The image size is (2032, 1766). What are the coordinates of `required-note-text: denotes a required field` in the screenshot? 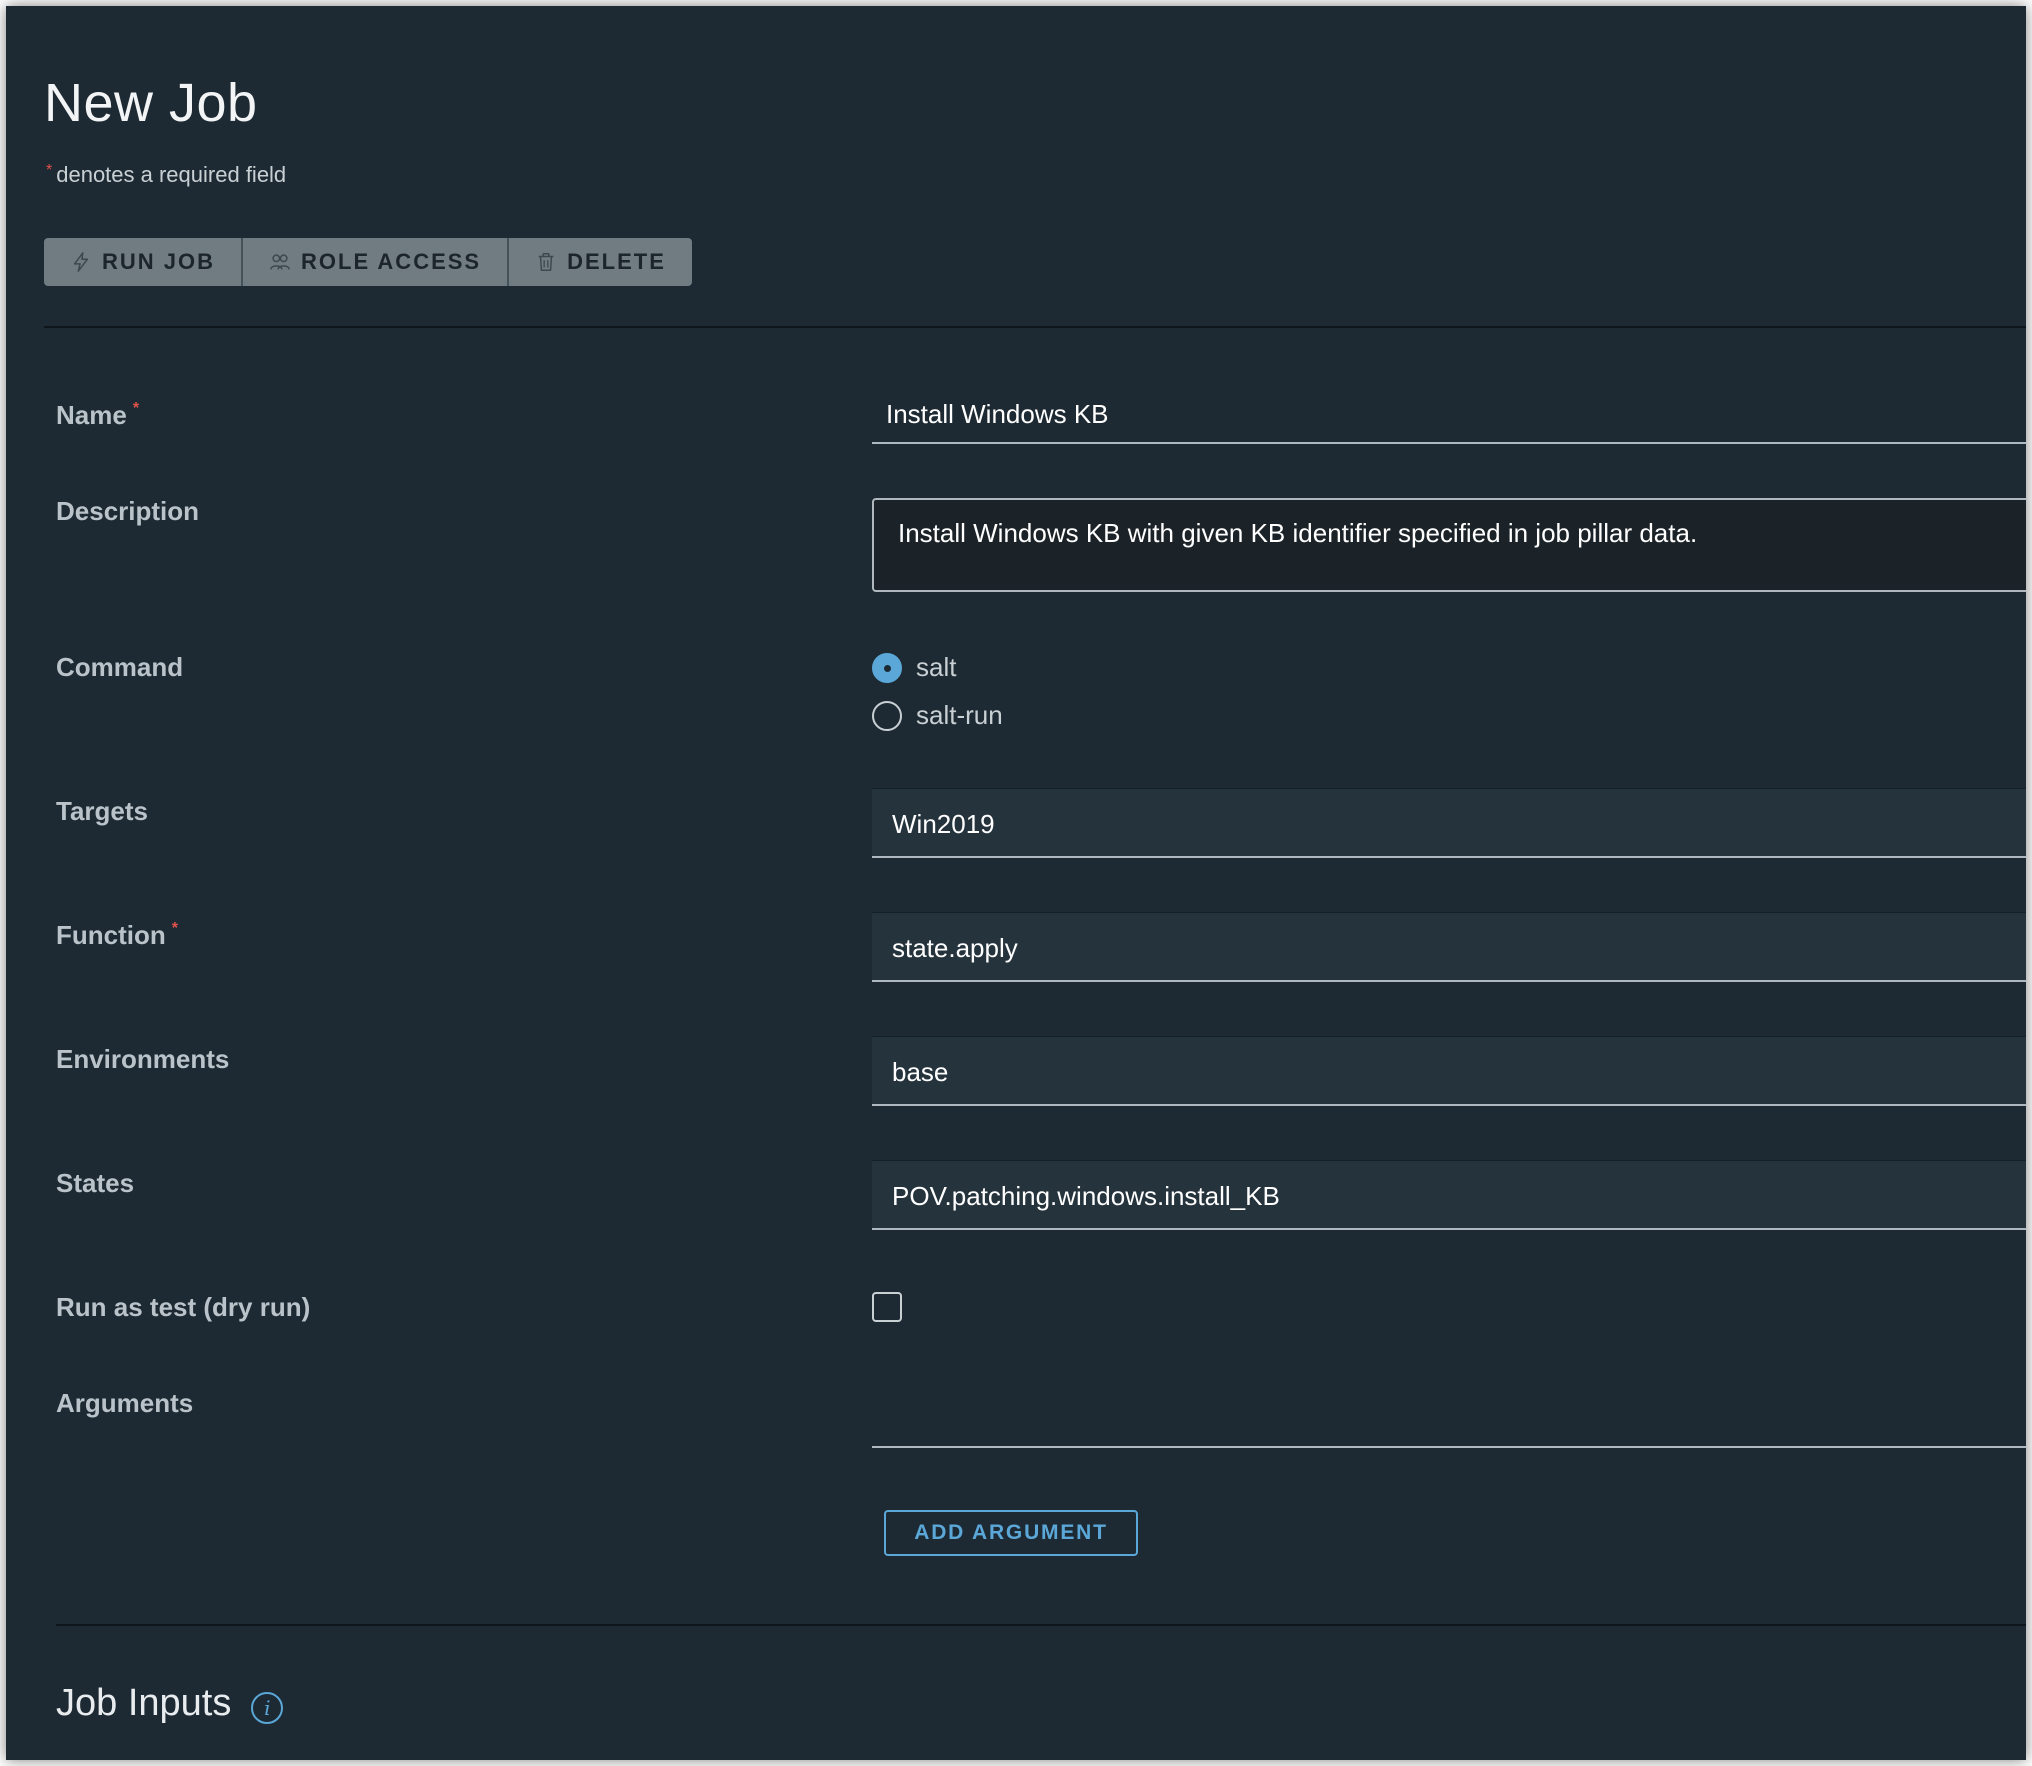 It's located at (171, 174).